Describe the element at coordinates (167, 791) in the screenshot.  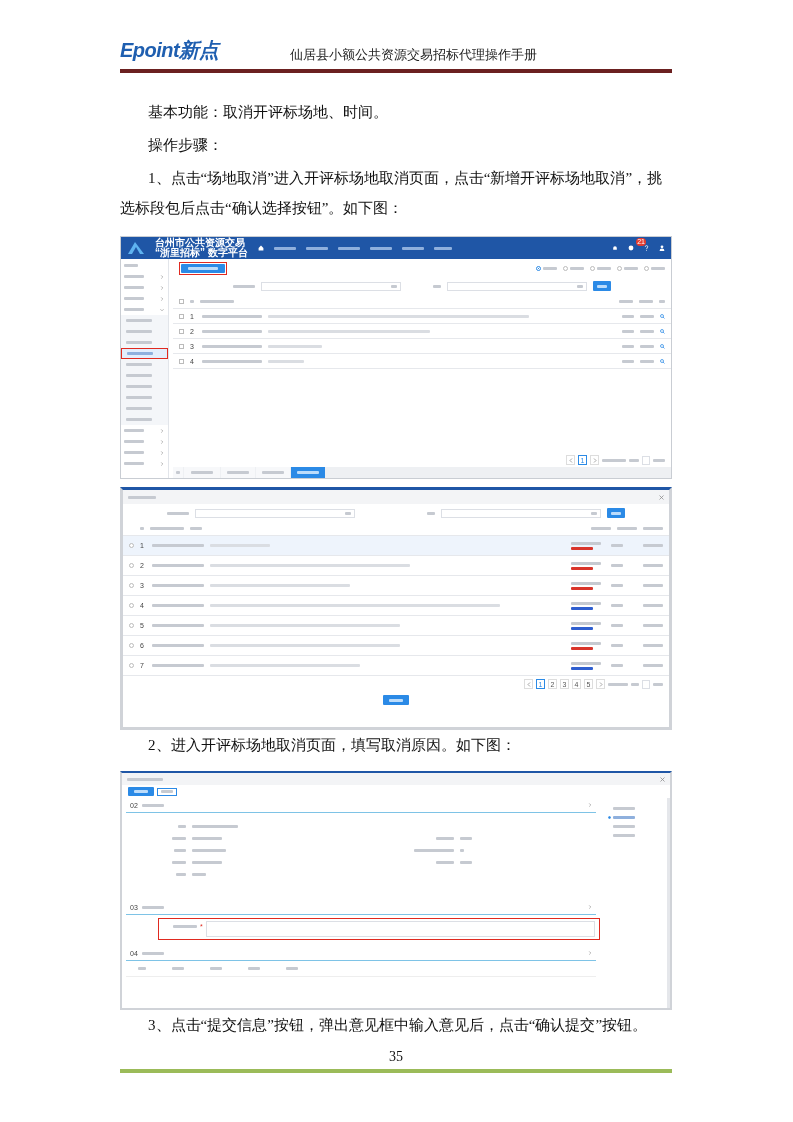
I see `save-button` at that location.